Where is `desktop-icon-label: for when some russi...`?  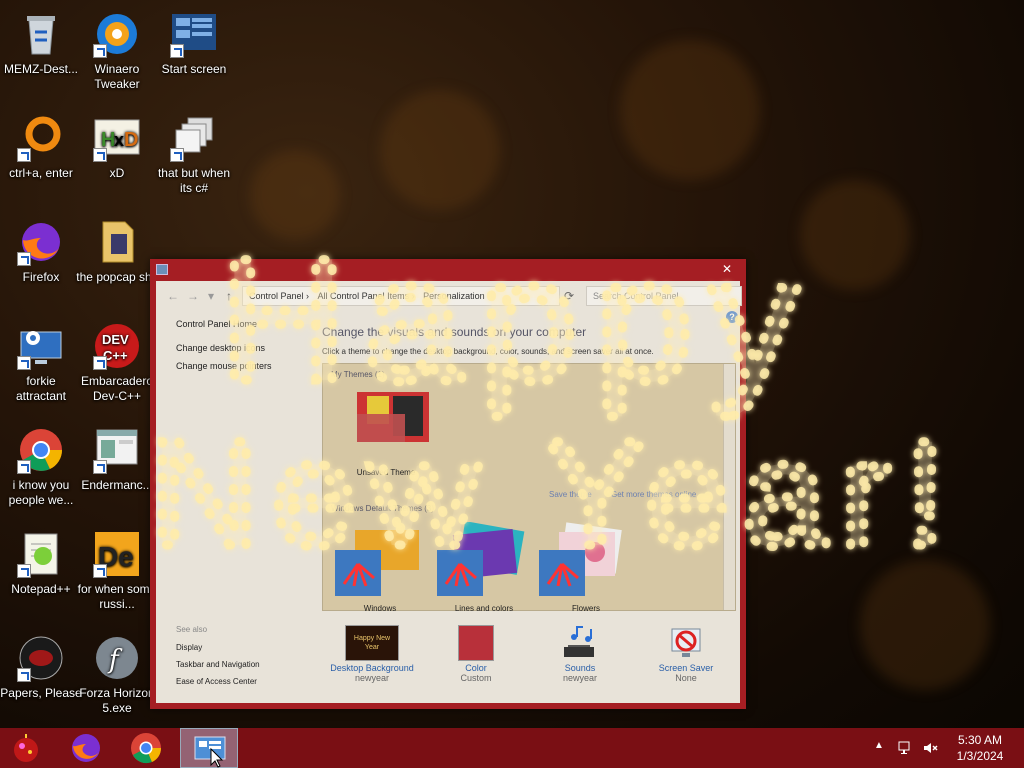 desktop-icon-label: for when some russi... is located at coordinates (117, 596).